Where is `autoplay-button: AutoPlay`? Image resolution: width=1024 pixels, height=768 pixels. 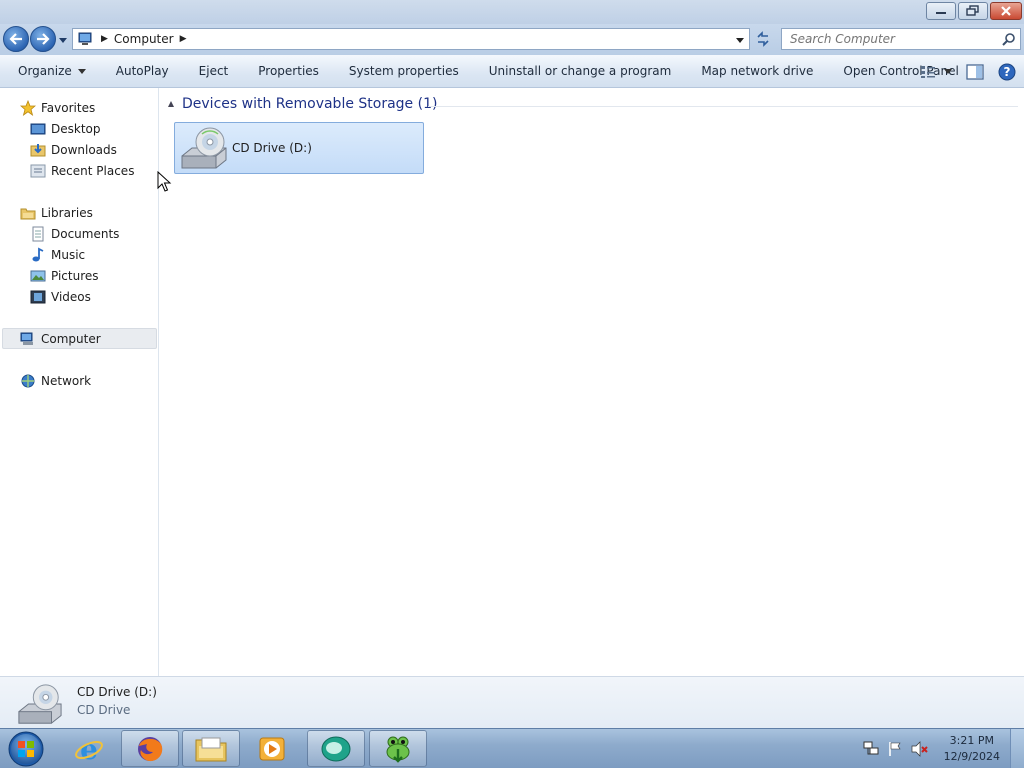 autoplay-button: AutoPlay is located at coordinates (142, 71).